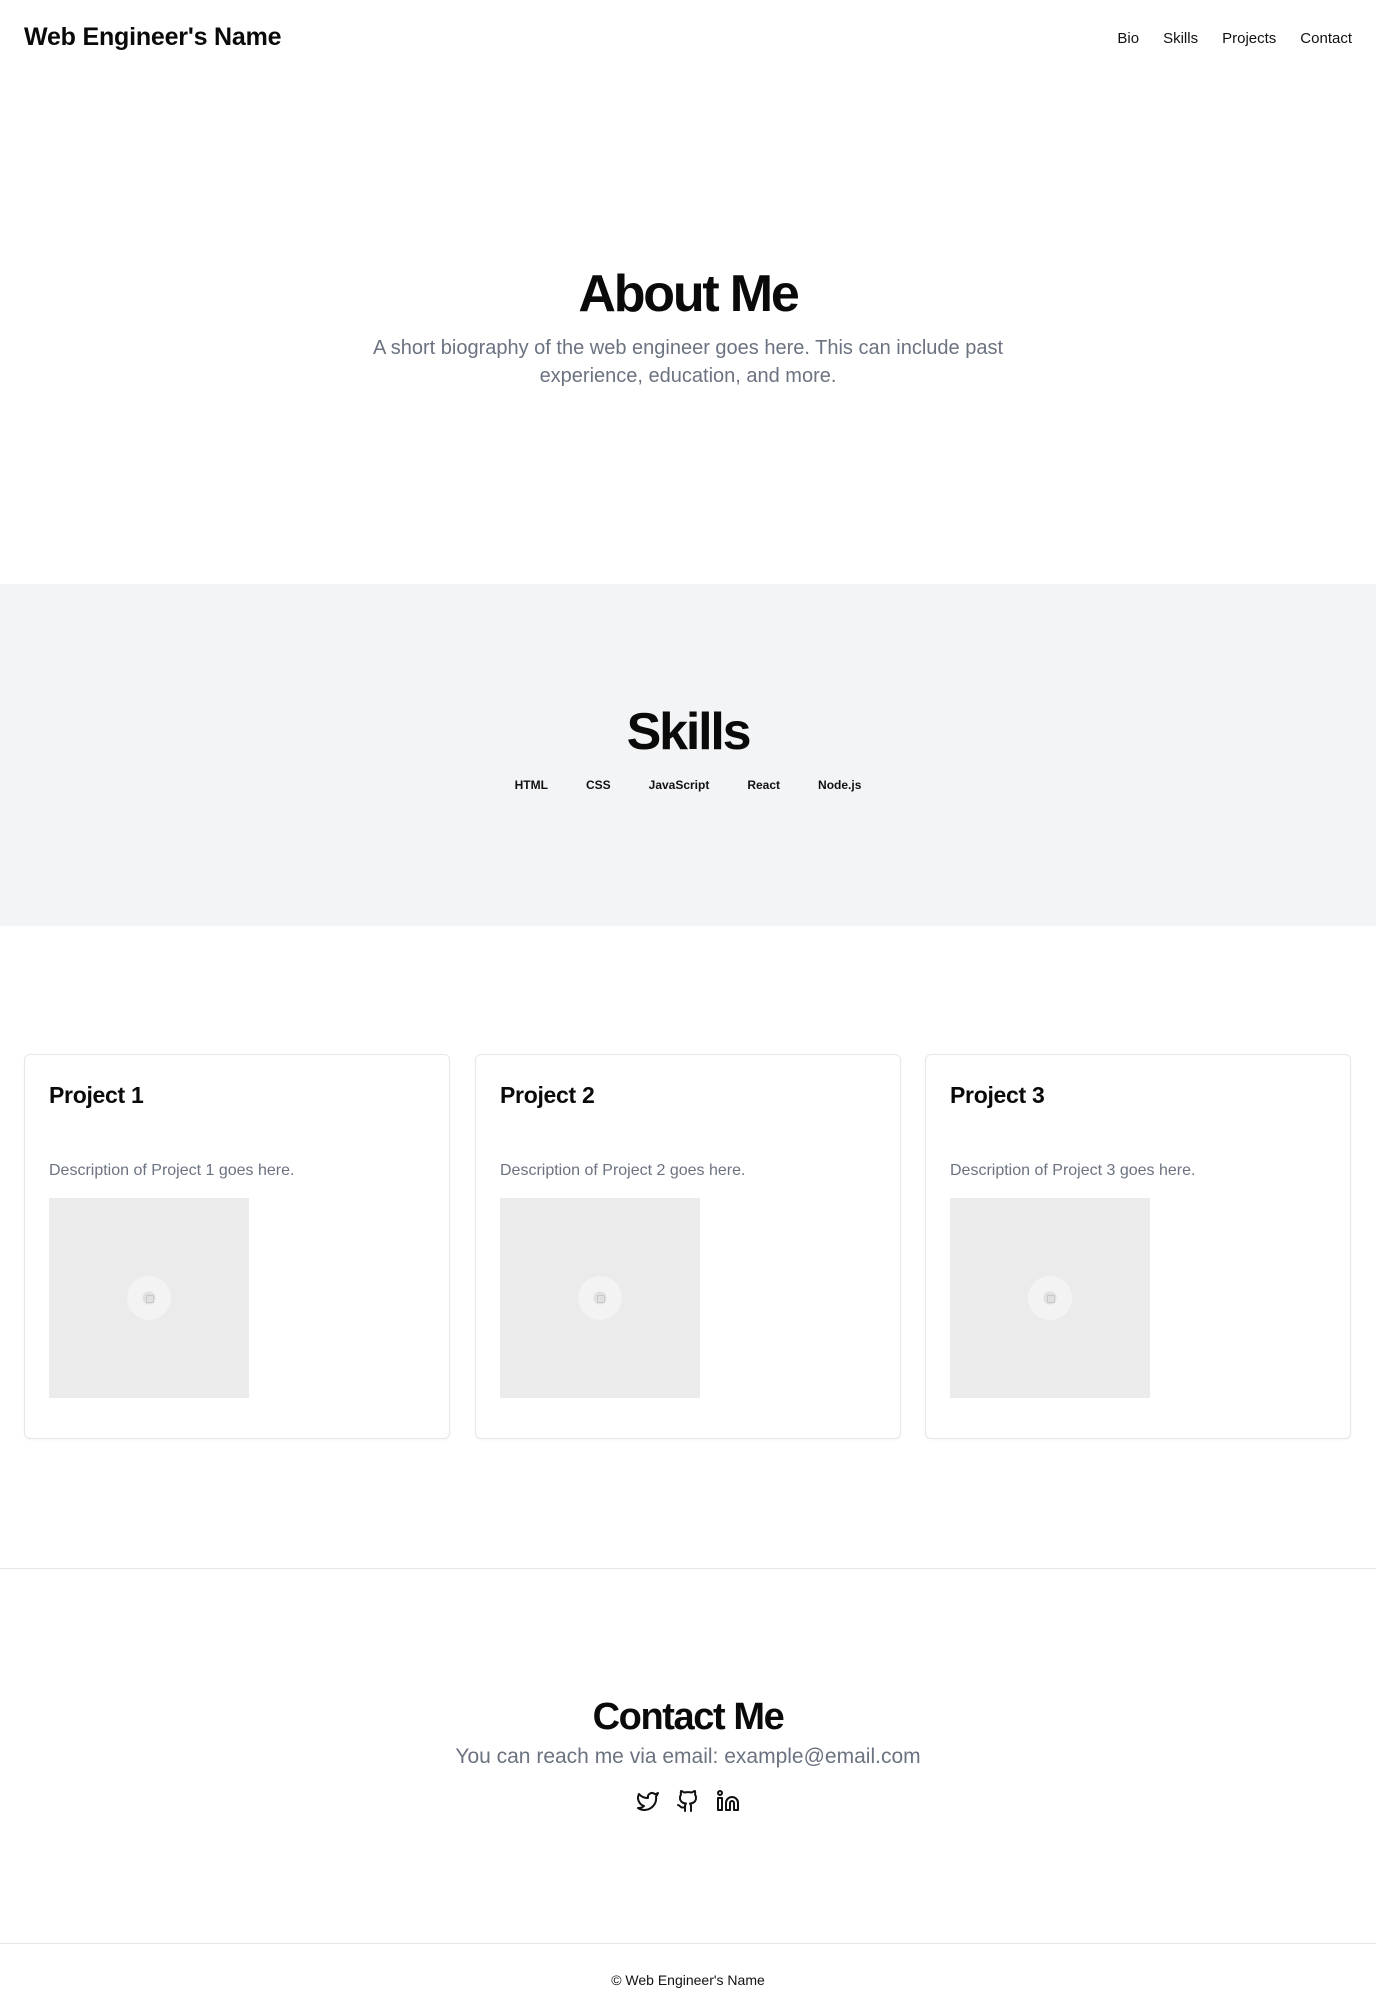 Image resolution: width=1376 pixels, height=2007 pixels. What do you see at coordinates (1128, 38) in the screenshot?
I see `nav-link-bio: Bio` at bounding box center [1128, 38].